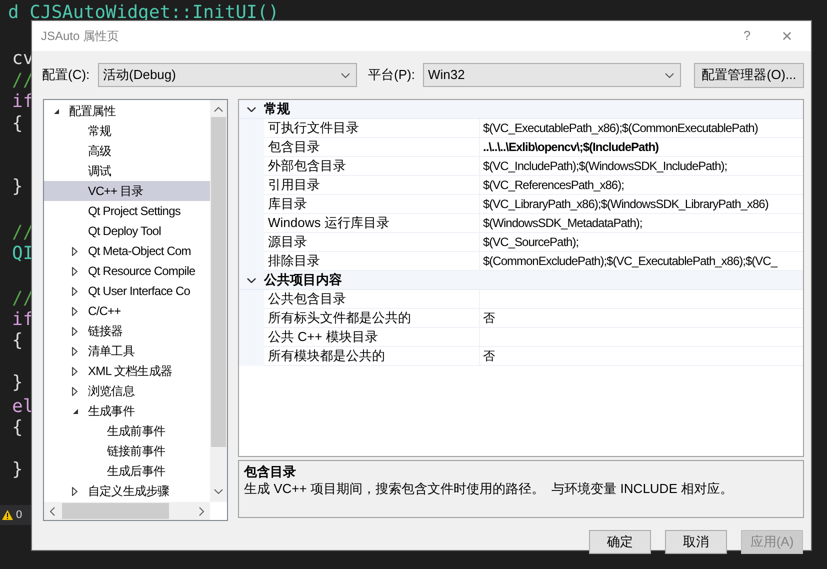  Describe the element at coordinates (372, 128) in the screenshot. I see `property-name: 可执行文件目录` at that location.